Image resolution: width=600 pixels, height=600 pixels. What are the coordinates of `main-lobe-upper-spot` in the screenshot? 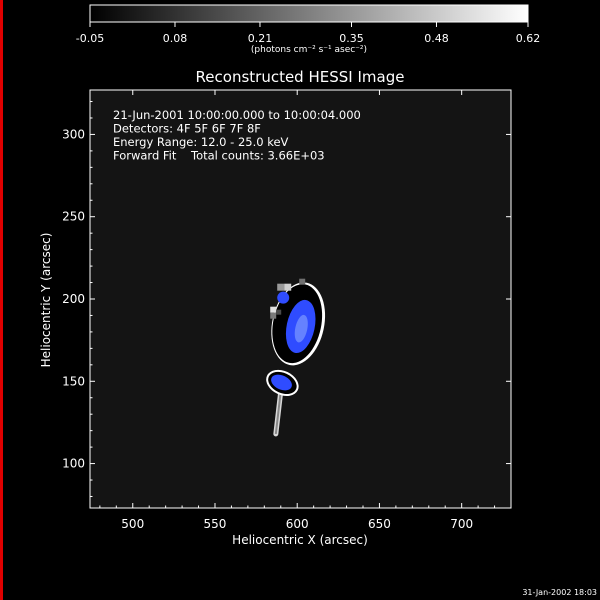 It's located at (283, 297).